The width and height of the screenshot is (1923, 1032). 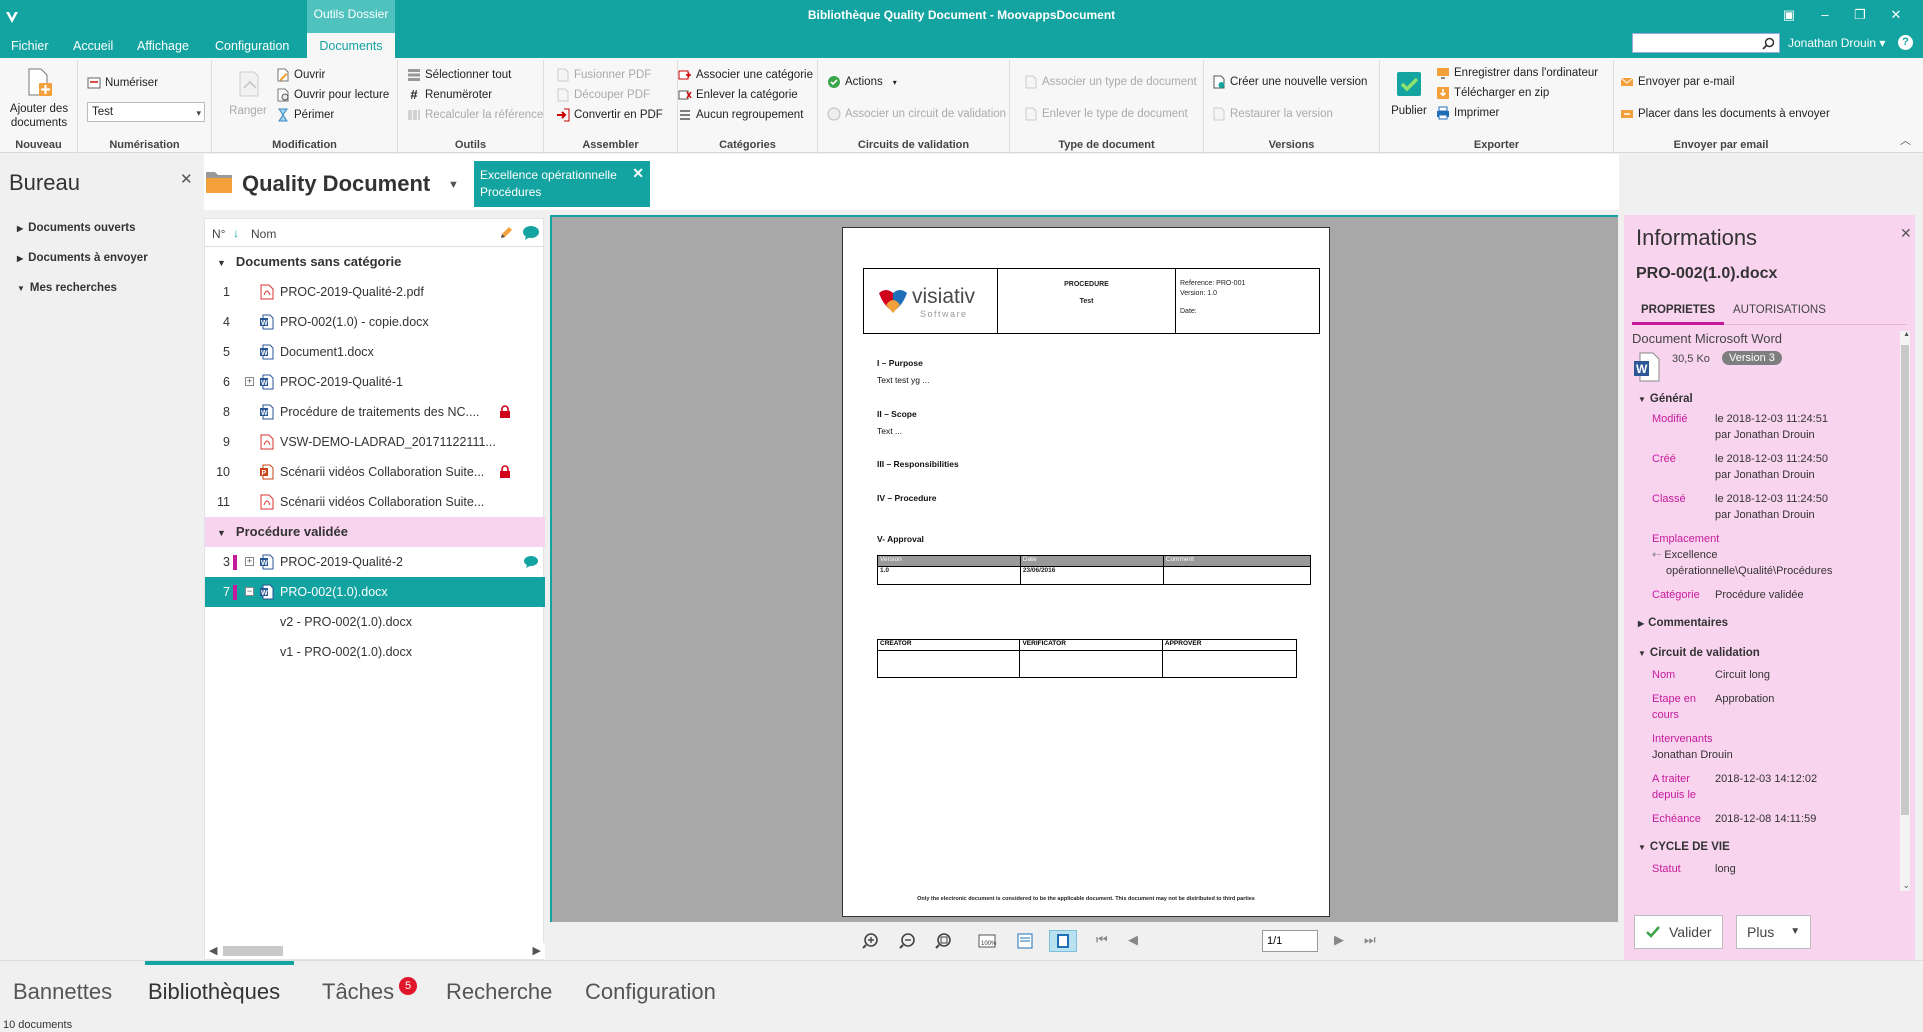 I want to click on assign-doc-type-button: Associer un type de document, so click(x=1110, y=82).